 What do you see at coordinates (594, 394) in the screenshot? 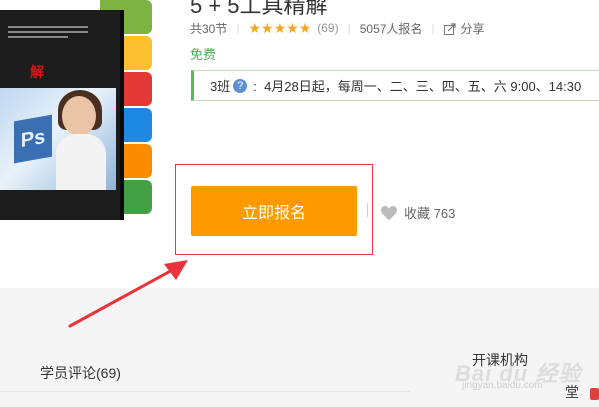
I see `corner-mark` at bounding box center [594, 394].